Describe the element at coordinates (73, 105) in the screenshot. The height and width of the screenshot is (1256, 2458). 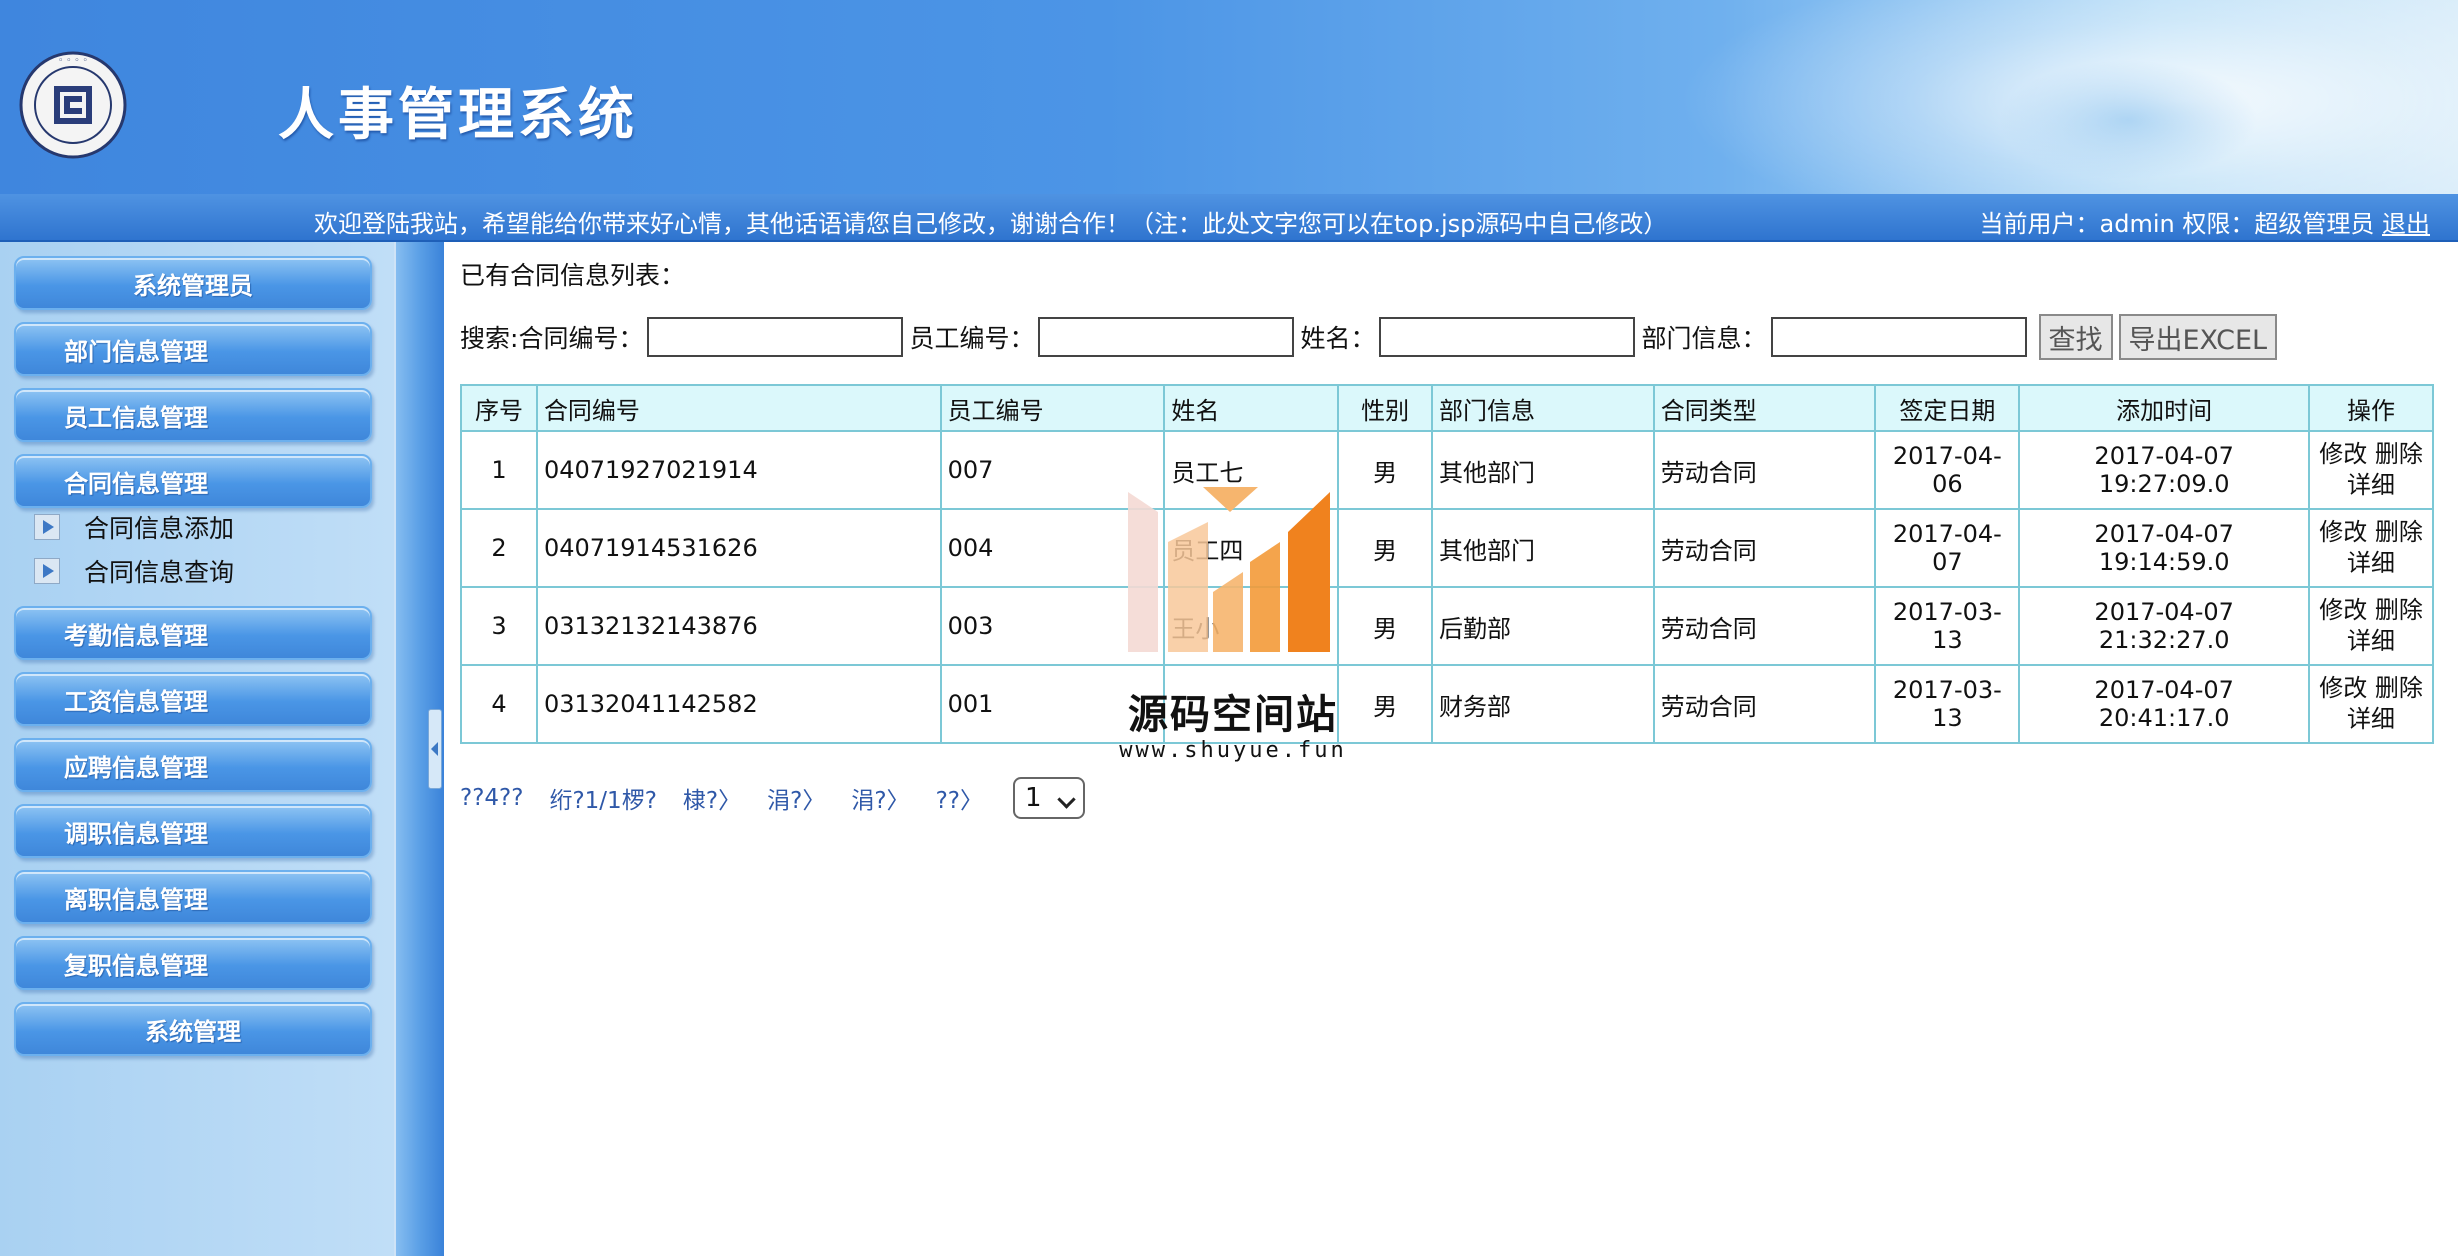
I see `university-seal-icon: ◦ ◦ ◦ ◦` at that location.